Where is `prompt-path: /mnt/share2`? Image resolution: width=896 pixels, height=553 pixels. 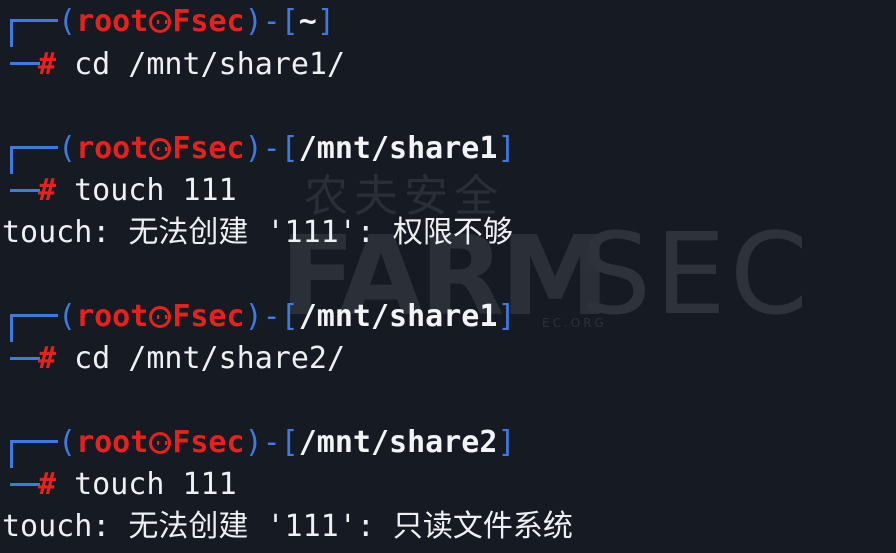
prompt-path: /mnt/share2 is located at coordinates (398, 442).